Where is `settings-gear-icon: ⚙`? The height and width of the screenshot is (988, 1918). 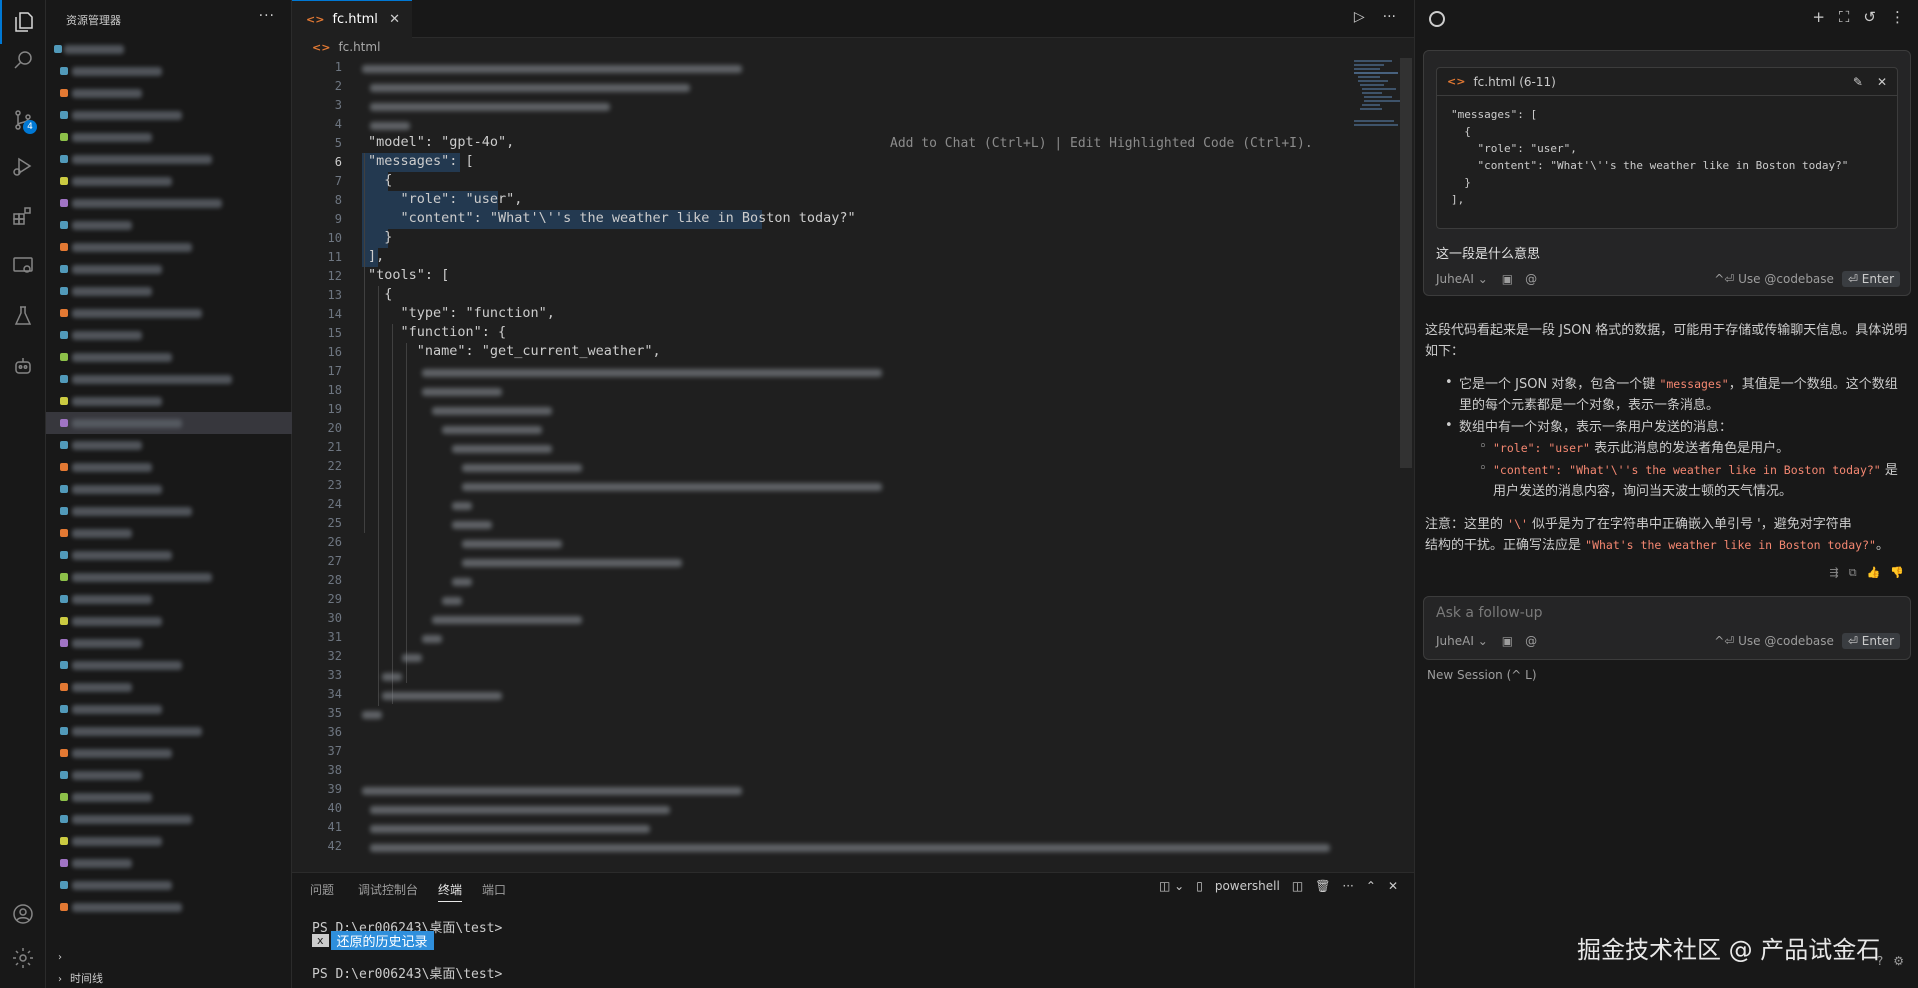 settings-gear-icon: ⚙ is located at coordinates (1898, 961).